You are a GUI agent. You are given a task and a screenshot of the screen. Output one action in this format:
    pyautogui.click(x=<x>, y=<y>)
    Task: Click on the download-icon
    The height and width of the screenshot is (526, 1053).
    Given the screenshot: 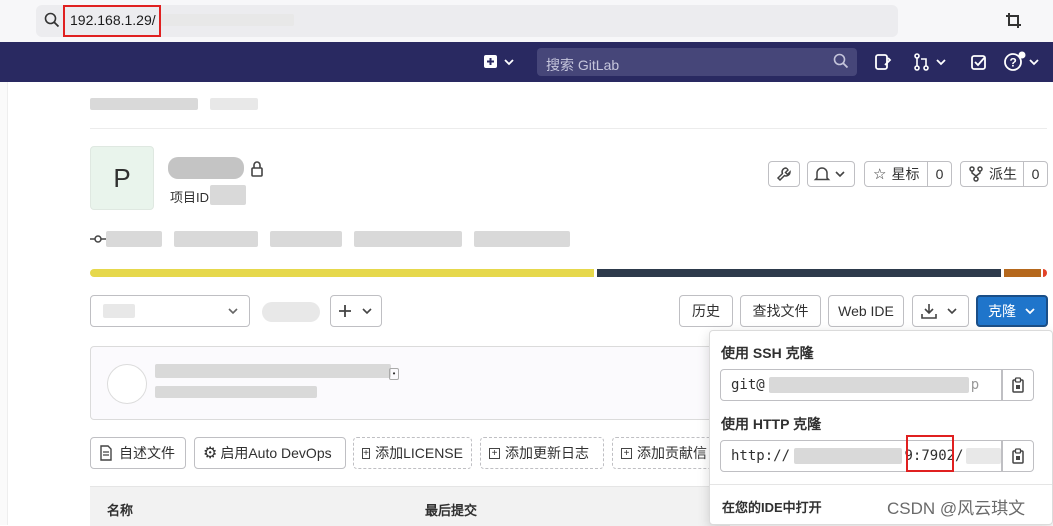 What is the action you would take?
    pyautogui.click(x=938, y=311)
    